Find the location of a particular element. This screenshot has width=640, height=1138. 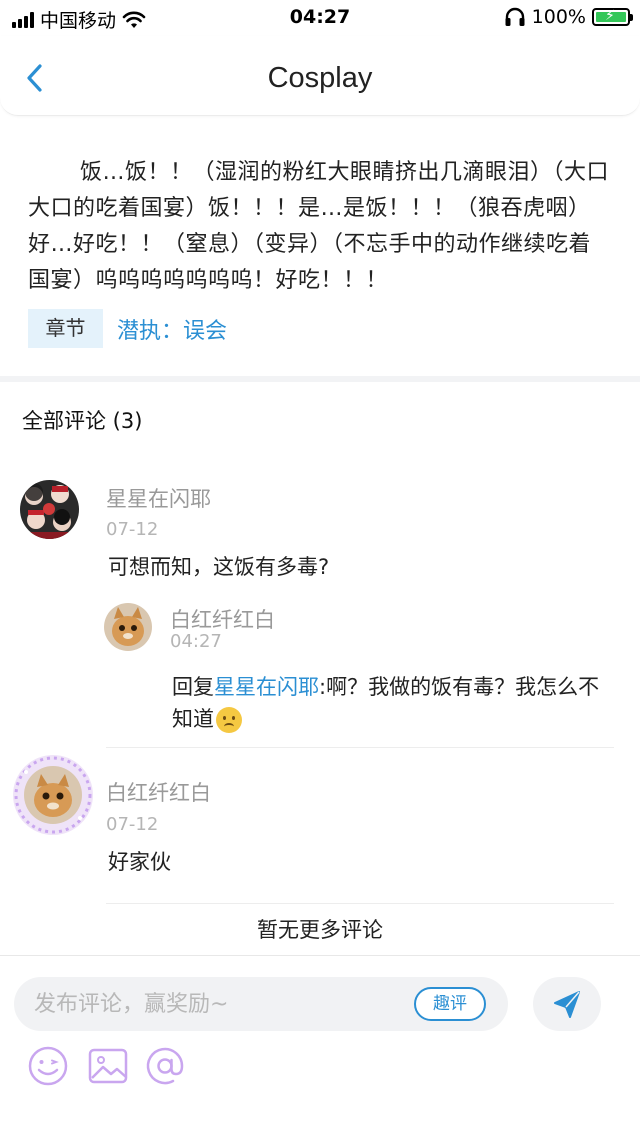

reply-username: 白红纤红白 is located at coordinates (222, 619).